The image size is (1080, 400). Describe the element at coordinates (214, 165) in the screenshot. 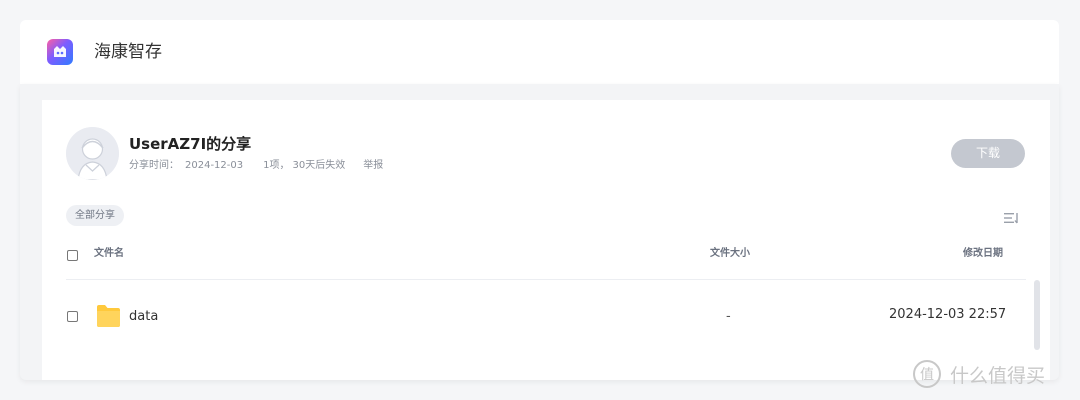

I see `share-date: 2024-12-03` at that location.